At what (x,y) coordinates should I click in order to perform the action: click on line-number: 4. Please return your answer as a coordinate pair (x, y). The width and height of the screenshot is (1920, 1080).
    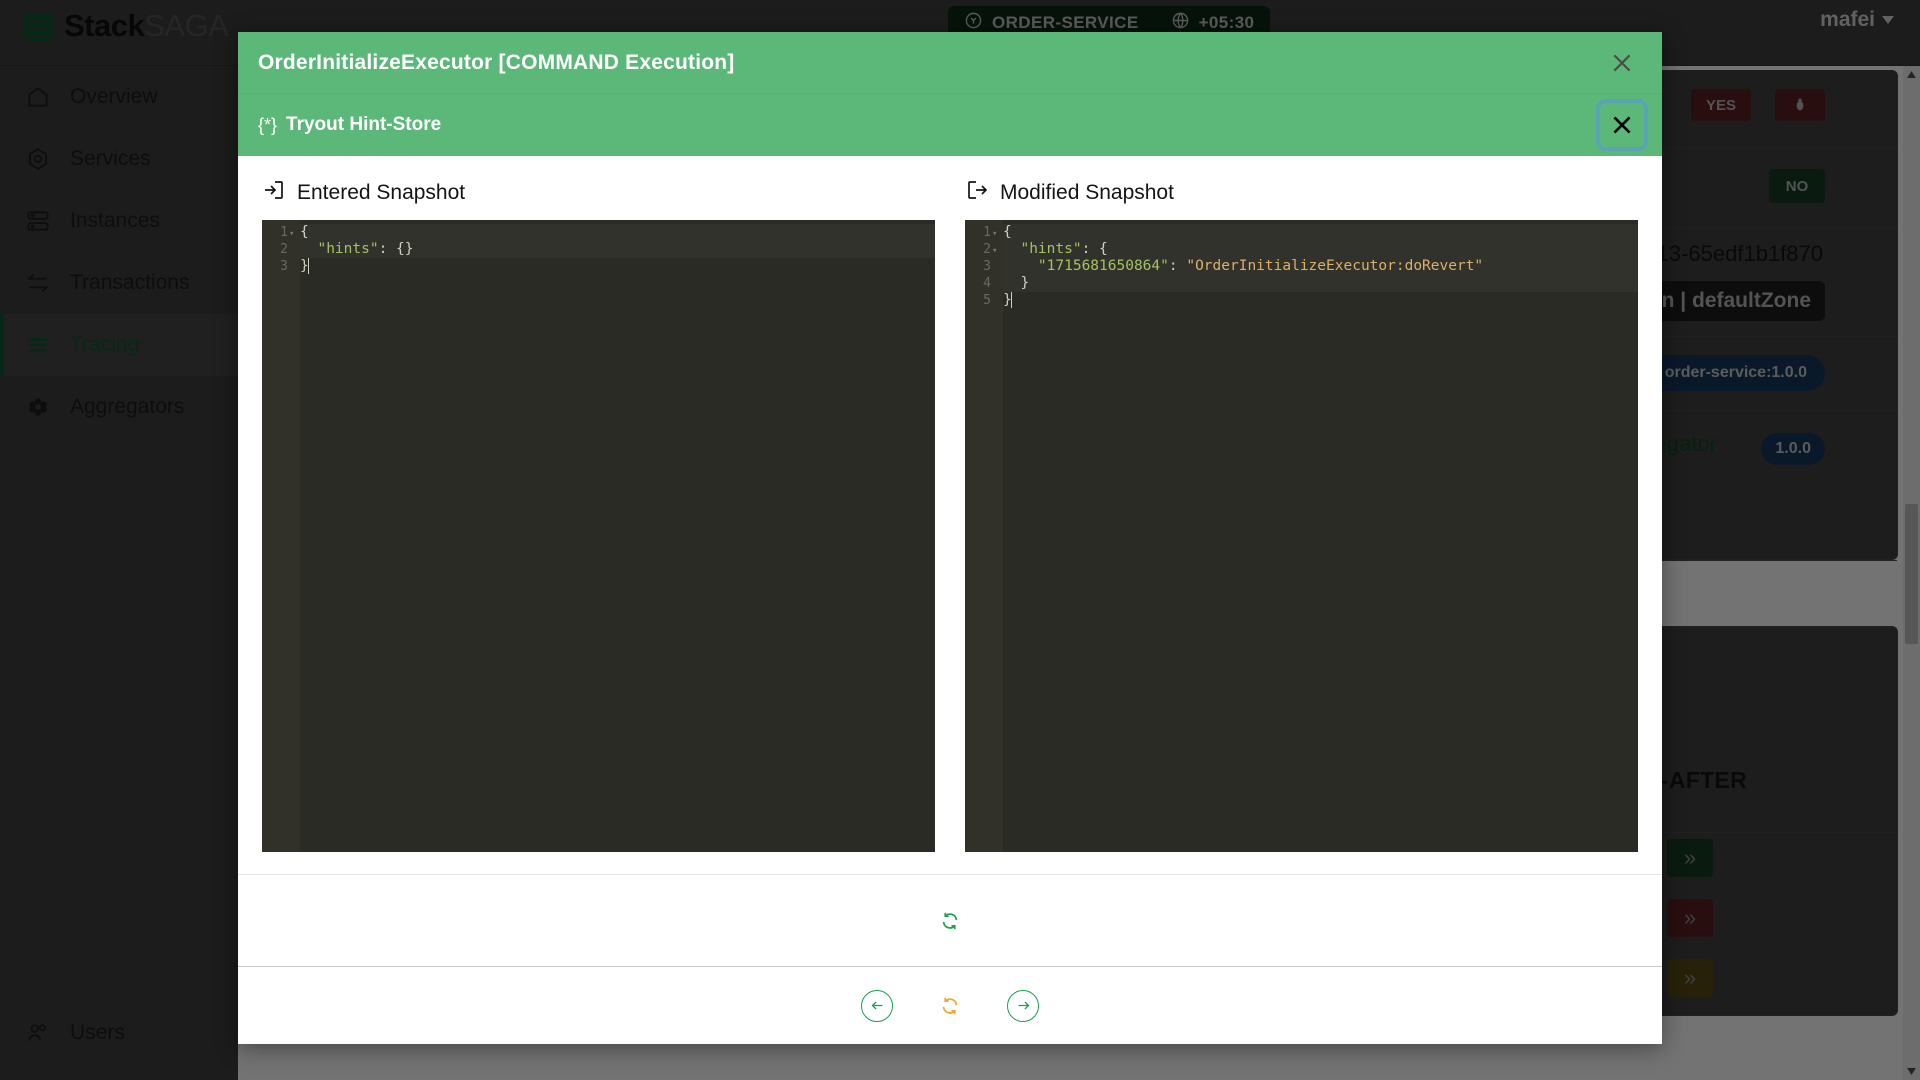
    Looking at the image, I should click on (987, 283).